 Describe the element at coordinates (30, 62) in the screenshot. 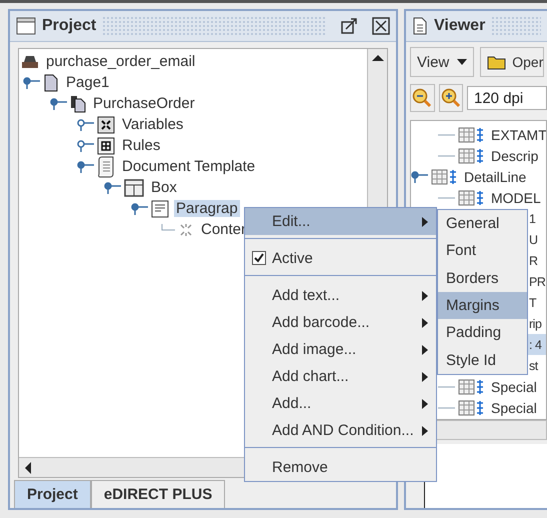

I see `printer-icon` at that location.